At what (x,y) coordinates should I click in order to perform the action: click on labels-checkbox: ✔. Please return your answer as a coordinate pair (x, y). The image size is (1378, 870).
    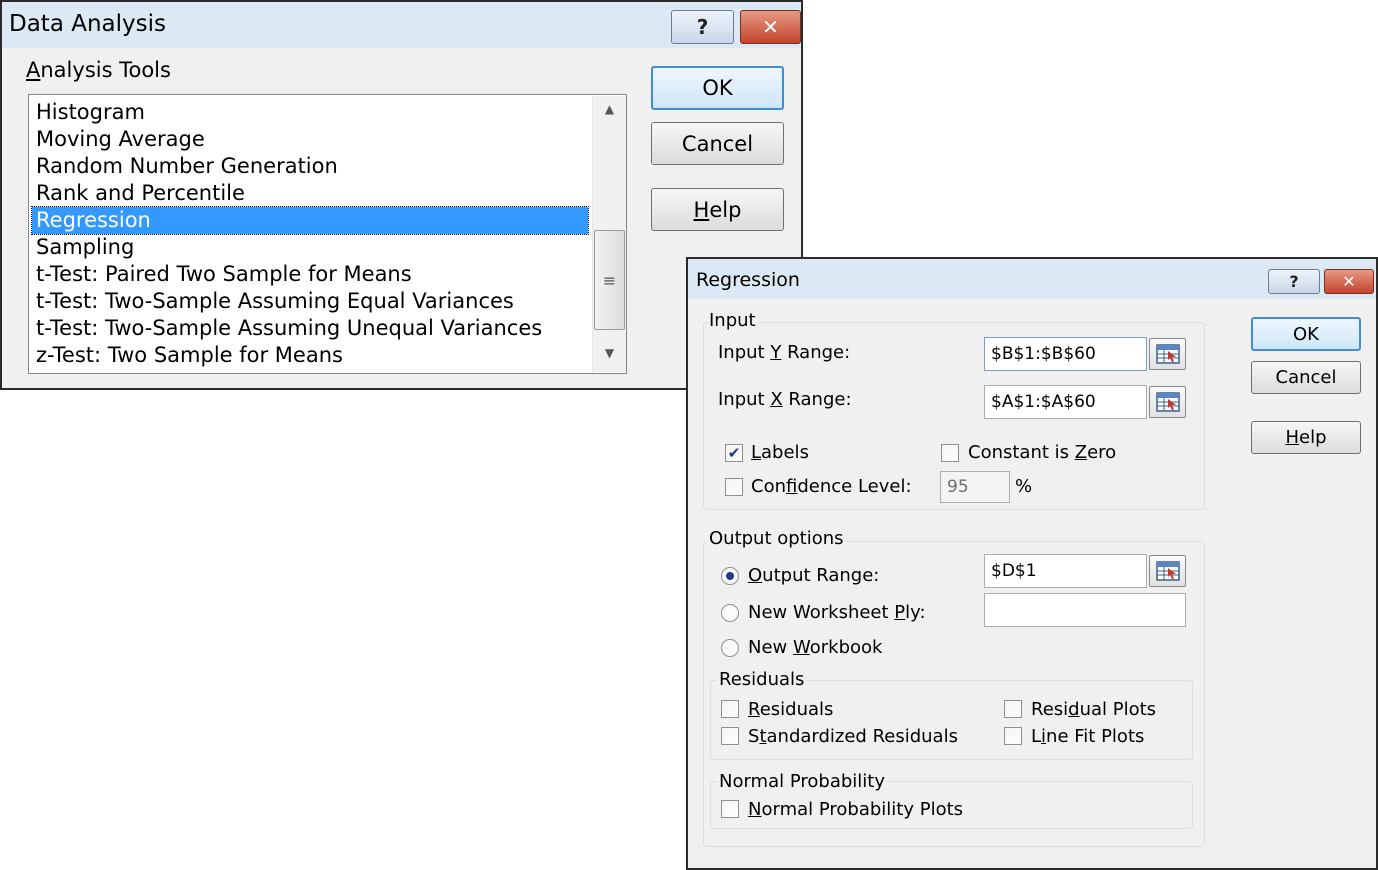
    Looking at the image, I should click on (734, 453).